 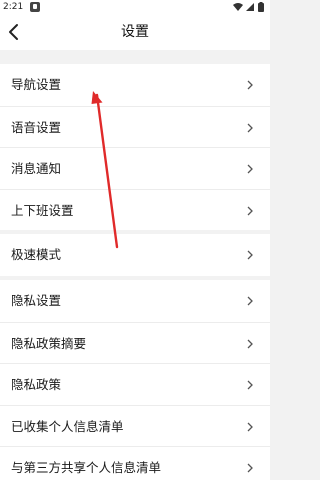 What do you see at coordinates (135, 425) in the screenshot?
I see `settings-item-collected-info: 已收集个人信息清单` at bounding box center [135, 425].